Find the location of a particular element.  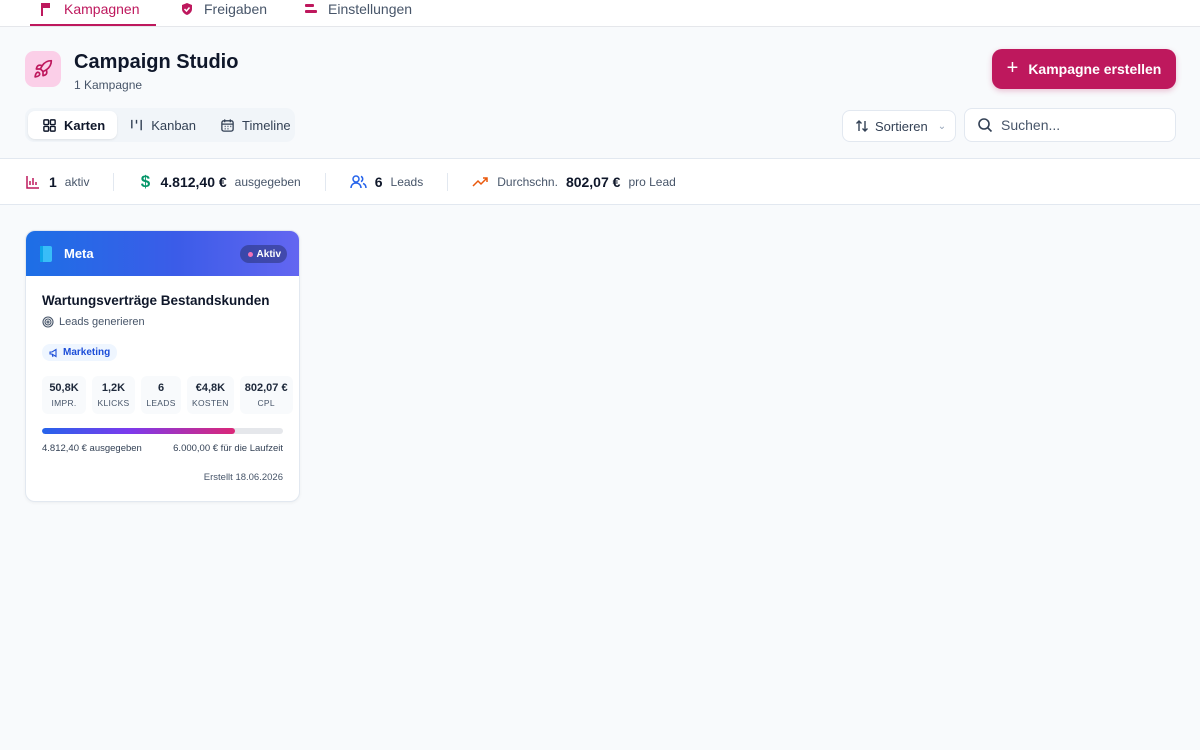

tab-label: Freigaben is located at coordinates (236, 9).